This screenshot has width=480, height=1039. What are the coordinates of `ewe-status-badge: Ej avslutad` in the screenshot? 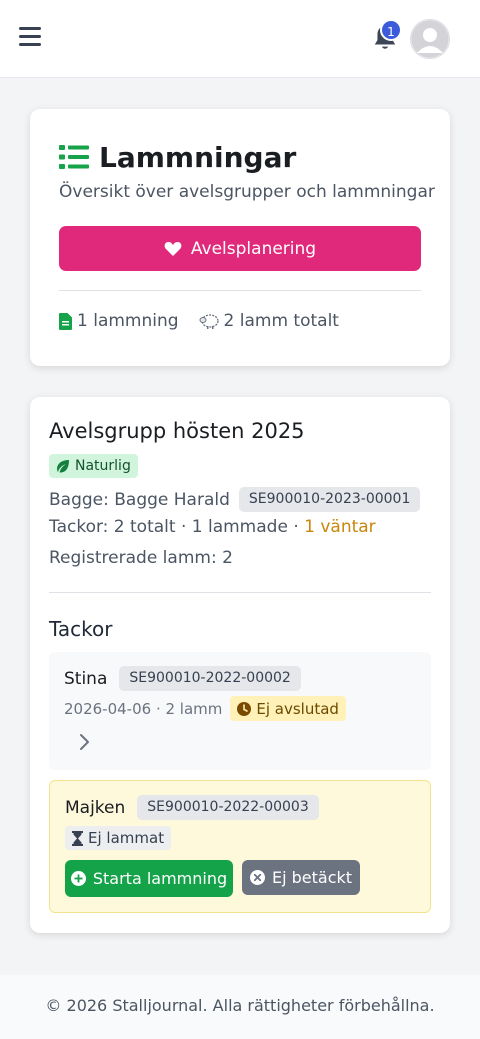 It's located at (288, 708).